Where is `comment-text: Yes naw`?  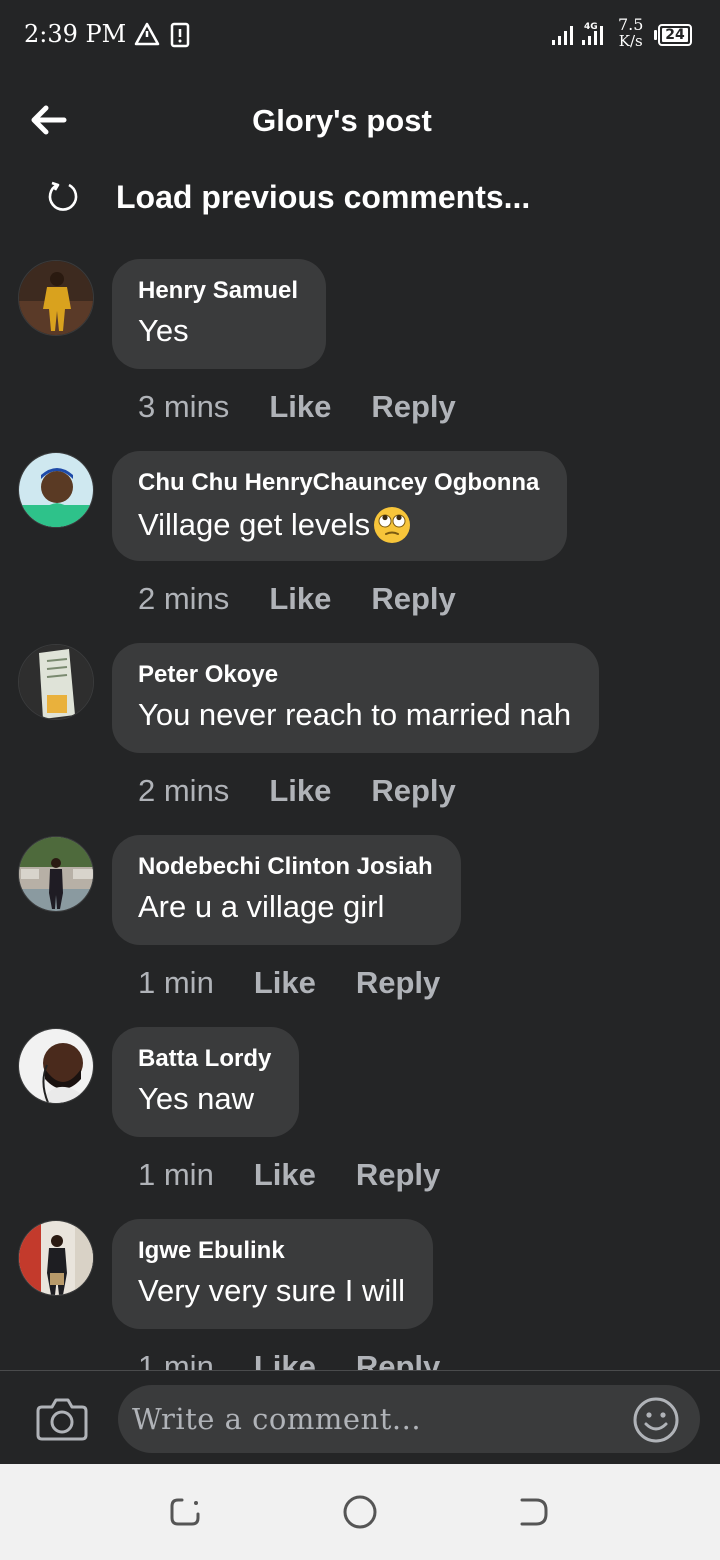
comment-text: Yes naw is located at coordinates (196, 1098).